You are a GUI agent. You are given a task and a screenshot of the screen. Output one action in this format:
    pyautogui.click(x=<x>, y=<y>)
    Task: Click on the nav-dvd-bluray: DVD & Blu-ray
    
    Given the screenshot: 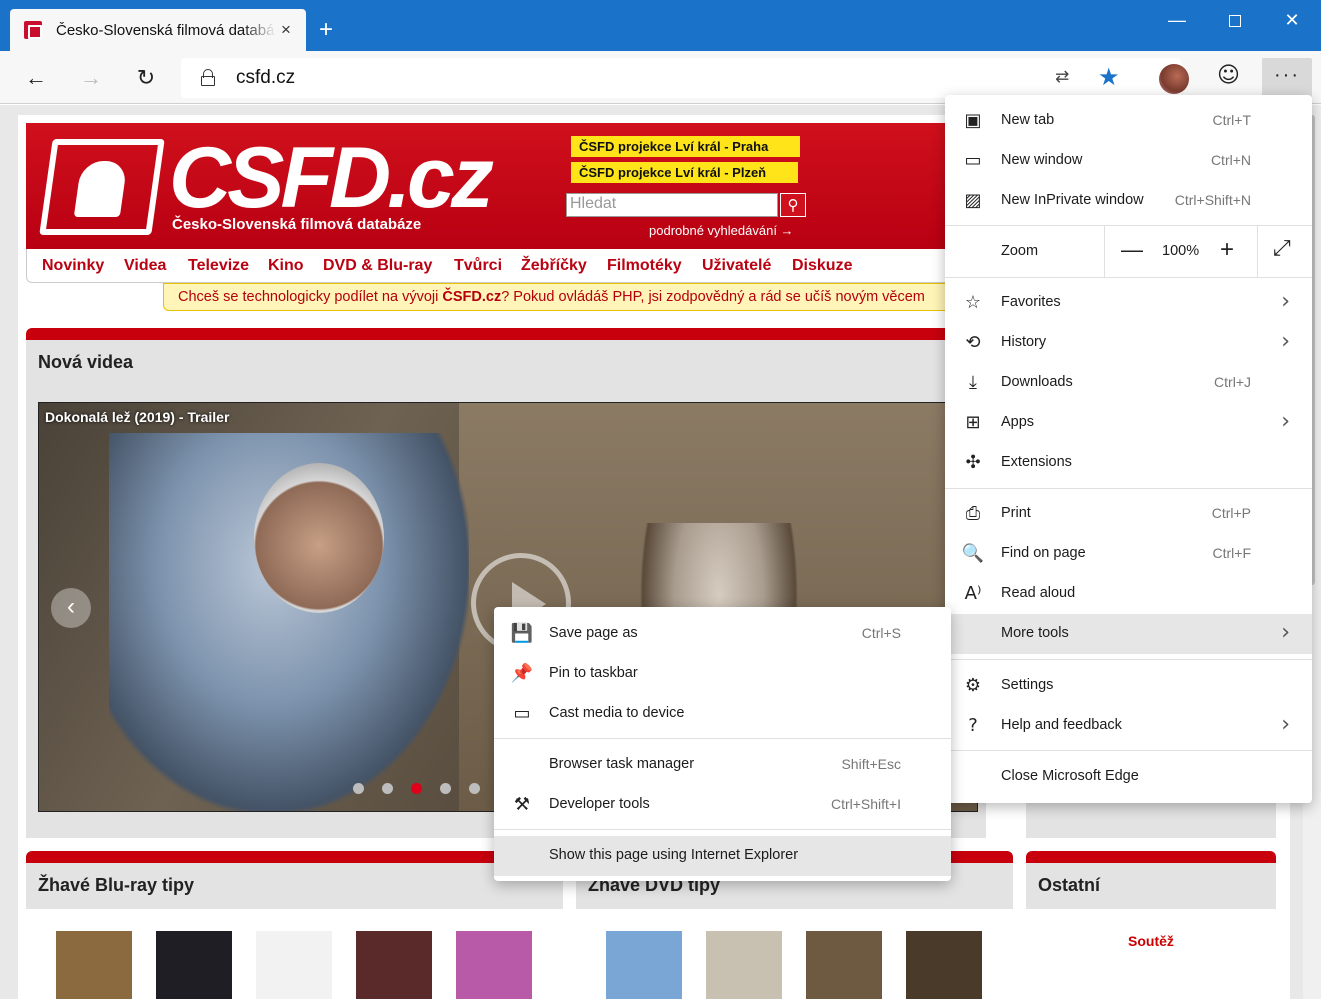 What is the action you would take?
    pyautogui.click(x=377, y=266)
    